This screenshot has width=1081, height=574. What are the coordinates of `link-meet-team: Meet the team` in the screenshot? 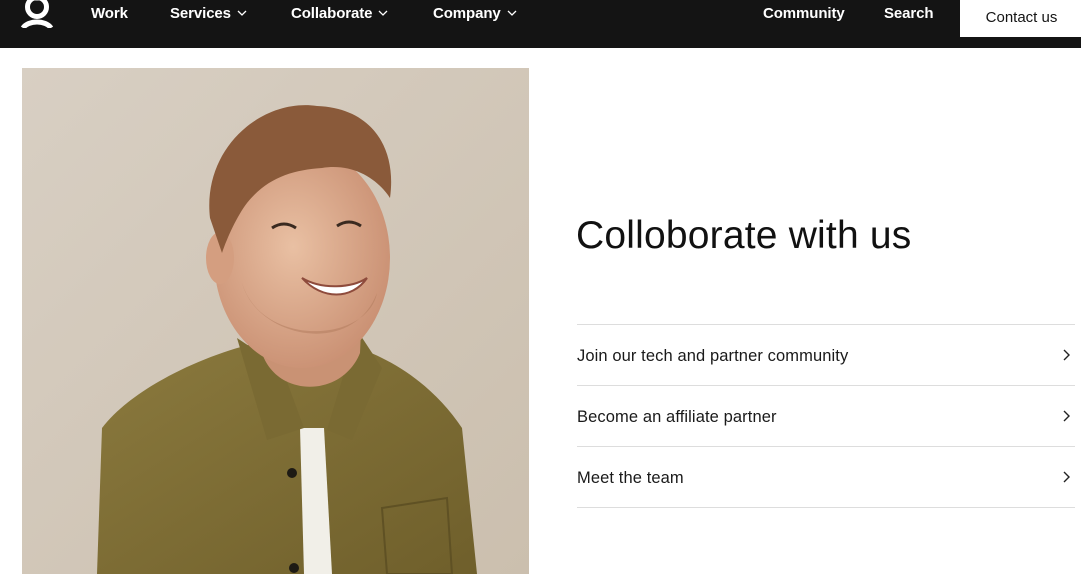 It's located at (826, 477).